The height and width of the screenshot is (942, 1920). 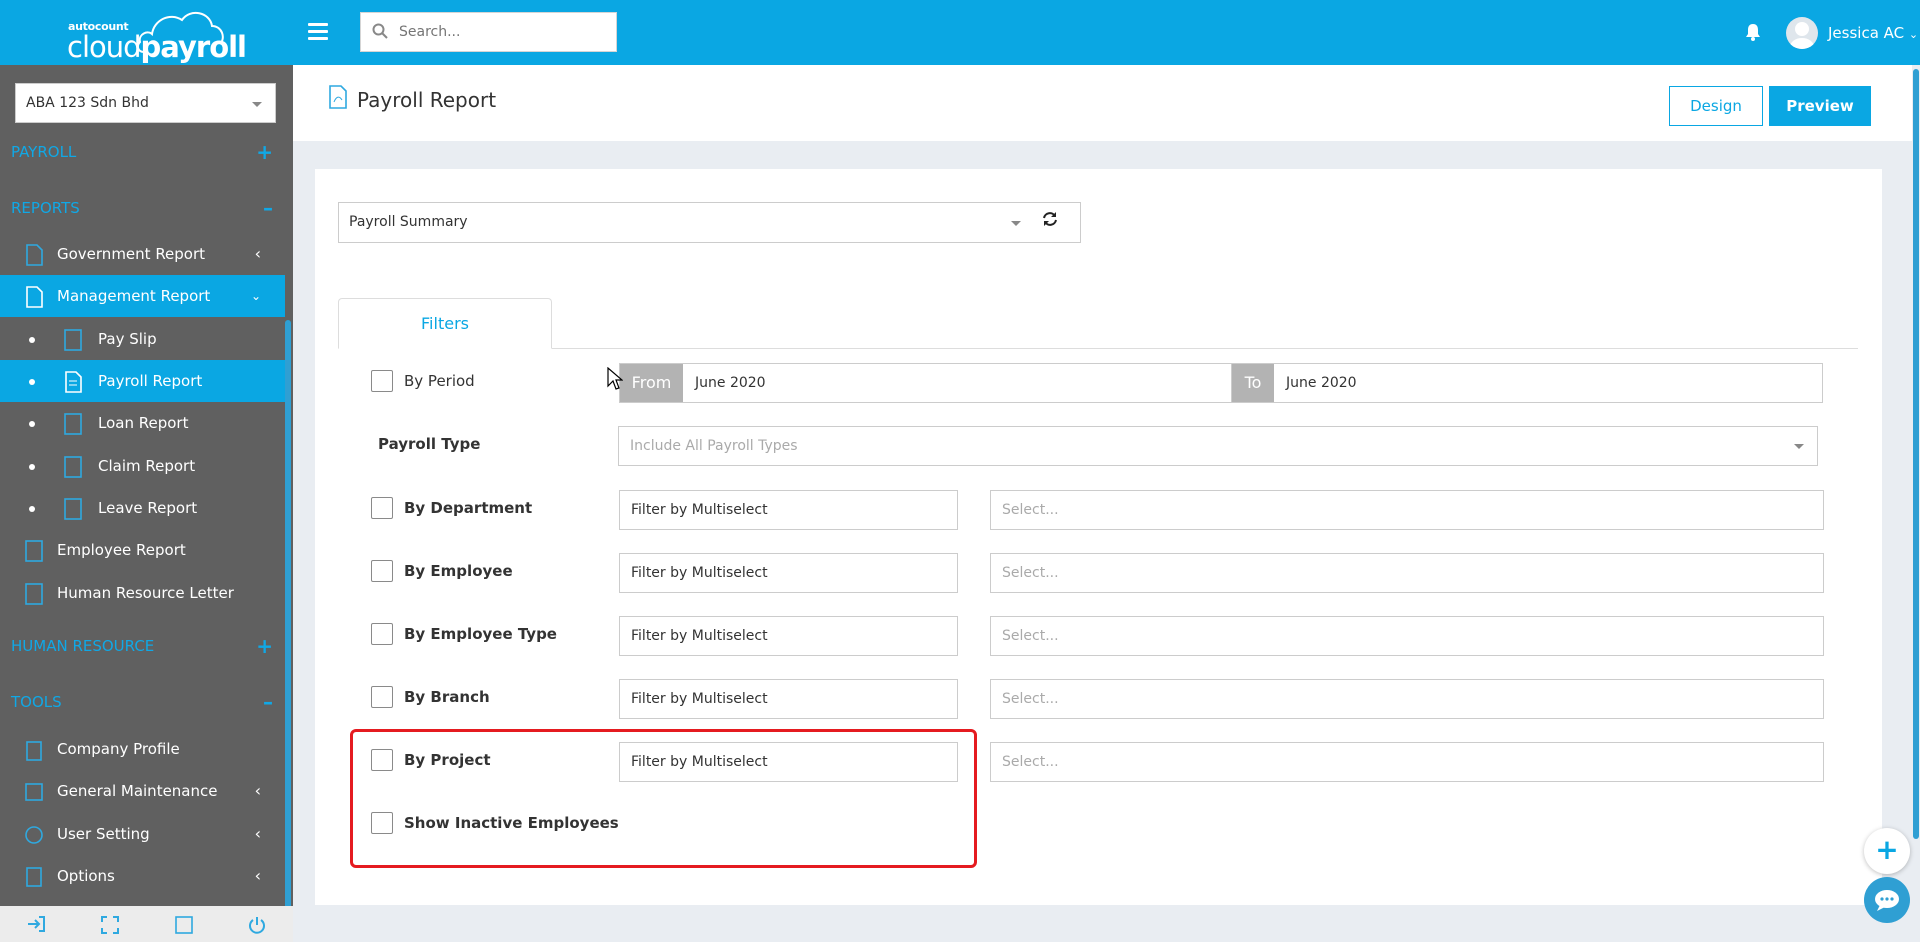 I want to click on company-select-value: ABA 123 Sdn Bhd, so click(x=87, y=103).